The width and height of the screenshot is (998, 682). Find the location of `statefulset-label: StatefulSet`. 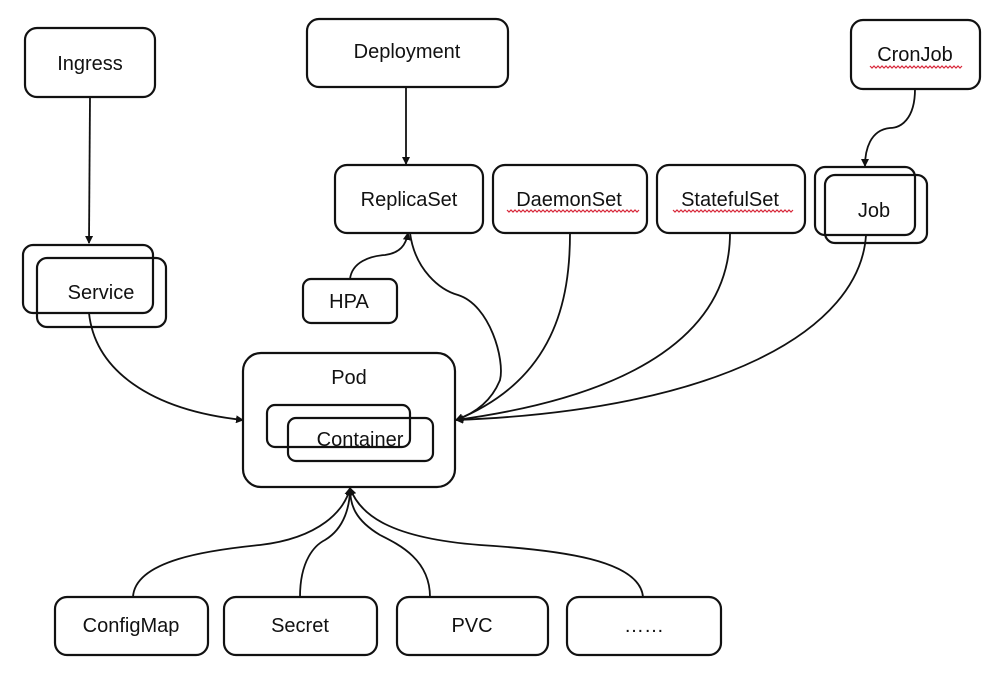

statefulset-label: StatefulSet is located at coordinates (730, 200).